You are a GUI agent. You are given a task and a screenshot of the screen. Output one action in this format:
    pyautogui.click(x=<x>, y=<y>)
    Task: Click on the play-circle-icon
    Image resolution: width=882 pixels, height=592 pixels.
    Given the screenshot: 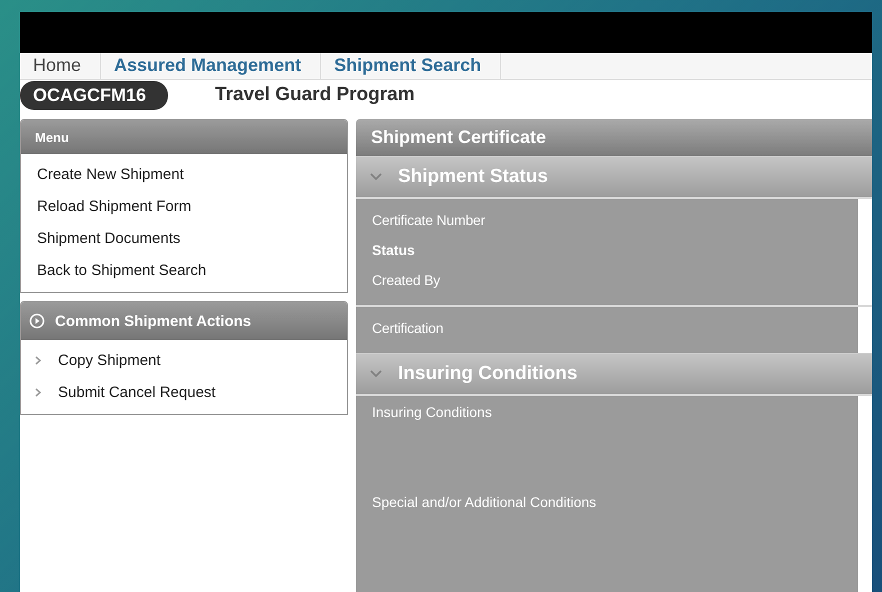 What is the action you would take?
    pyautogui.click(x=37, y=321)
    